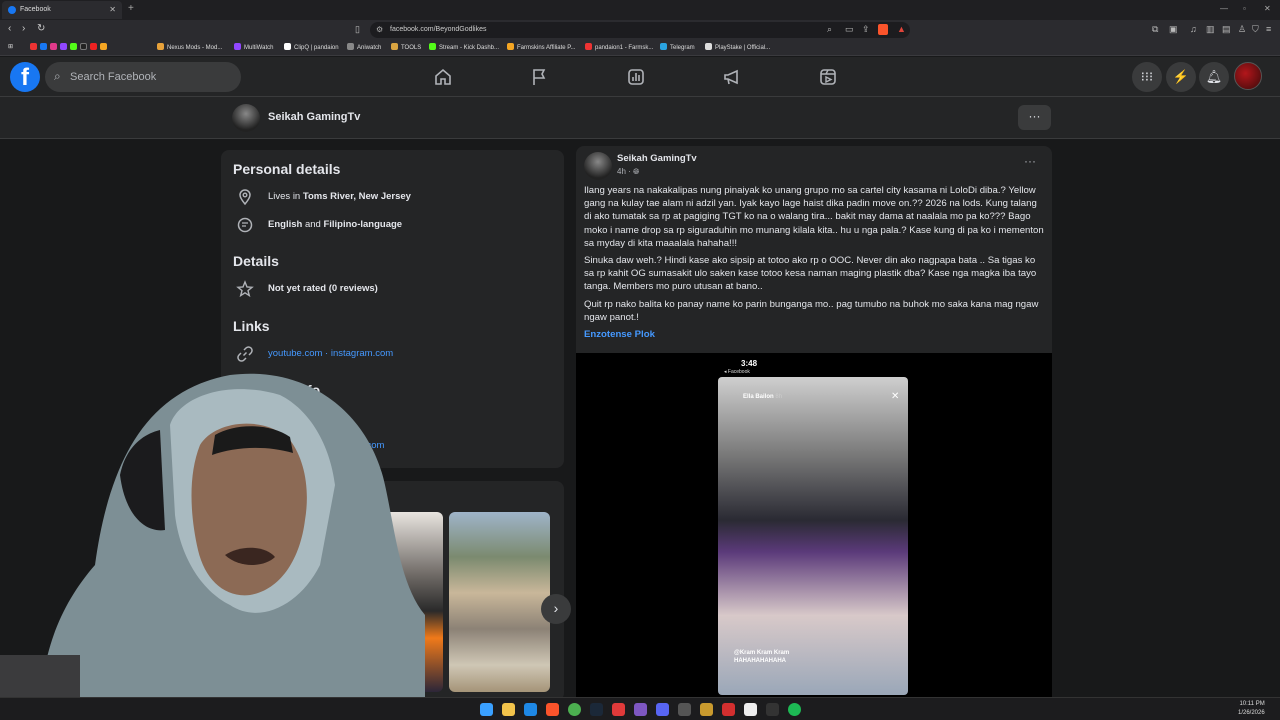 The width and height of the screenshot is (1280, 720). What do you see at coordinates (596, 709) in the screenshot?
I see `steam-icon` at bounding box center [596, 709].